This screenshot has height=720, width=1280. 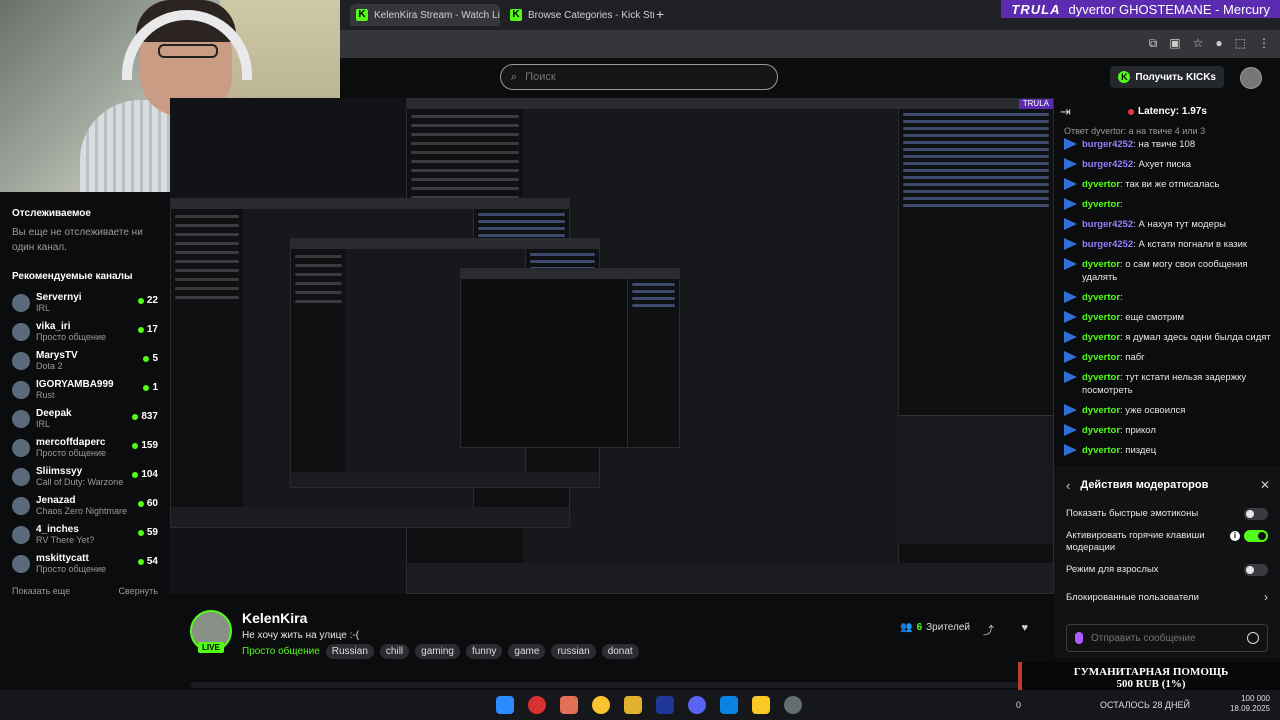 What do you see at coordinates (85, 534) in the screenshot?
I see `channel-item: 4_inches RV There Yet? 59` at bounding box center [85, 534].